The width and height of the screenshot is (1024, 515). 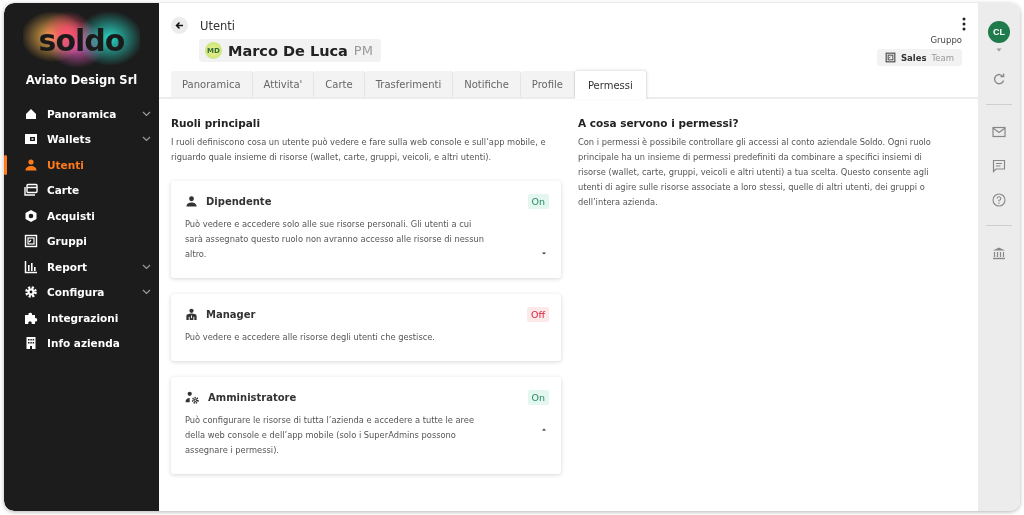 What do you see at coordinates (946, 40) in the screenshot?
I see `group-label: Gruppo` at bounding box center [946, 40].